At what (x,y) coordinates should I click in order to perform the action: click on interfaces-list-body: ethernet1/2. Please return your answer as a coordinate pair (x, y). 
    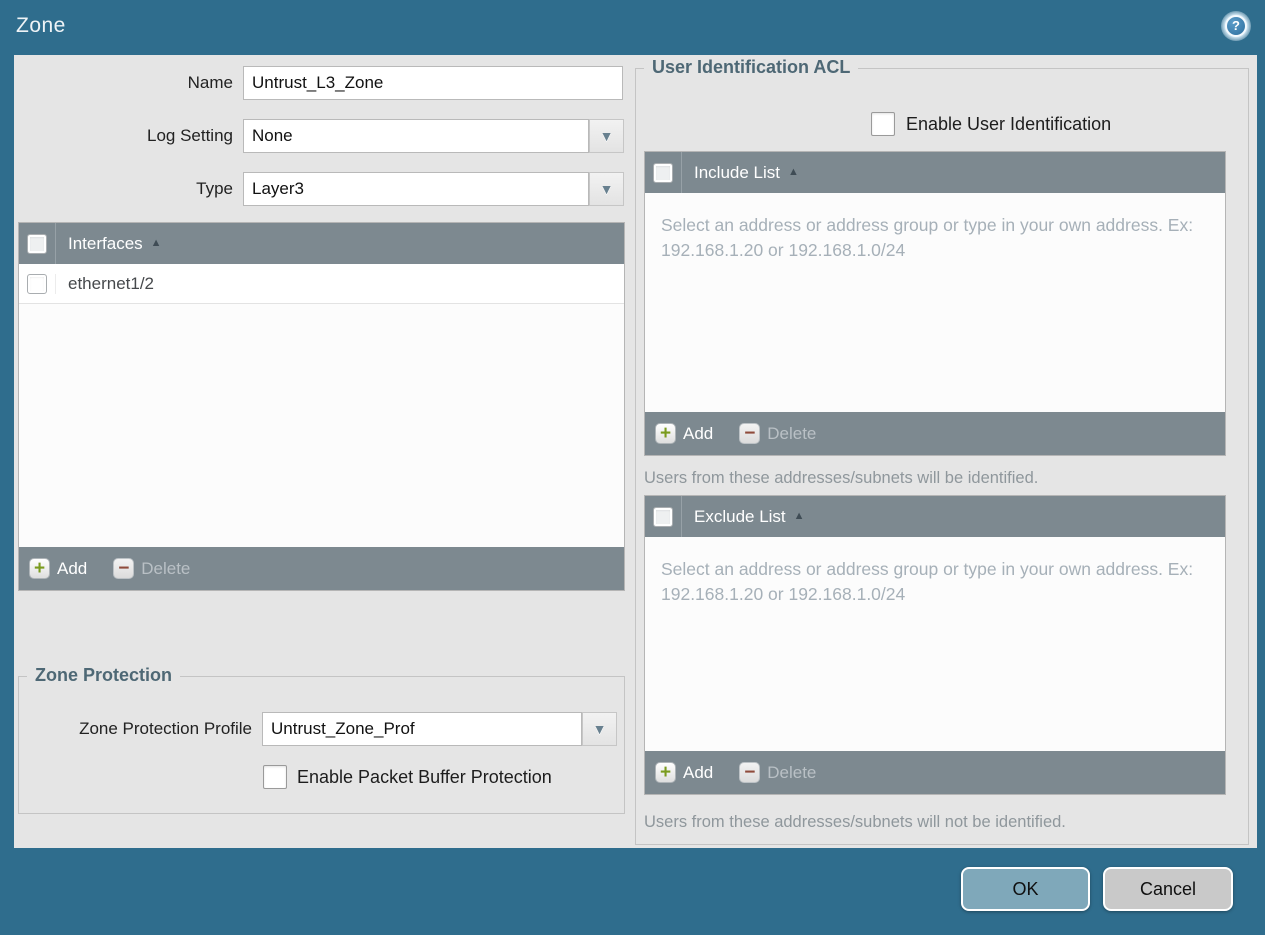
    Looking at the image, I should click on (321, 405).